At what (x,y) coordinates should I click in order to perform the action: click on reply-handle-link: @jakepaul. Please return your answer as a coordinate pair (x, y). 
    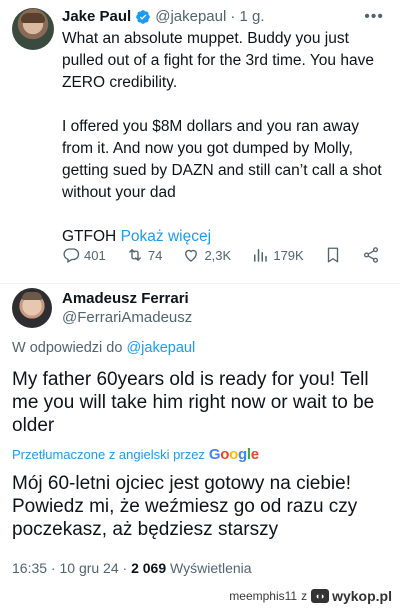
    Looking at the image, I should click on (160, 348).